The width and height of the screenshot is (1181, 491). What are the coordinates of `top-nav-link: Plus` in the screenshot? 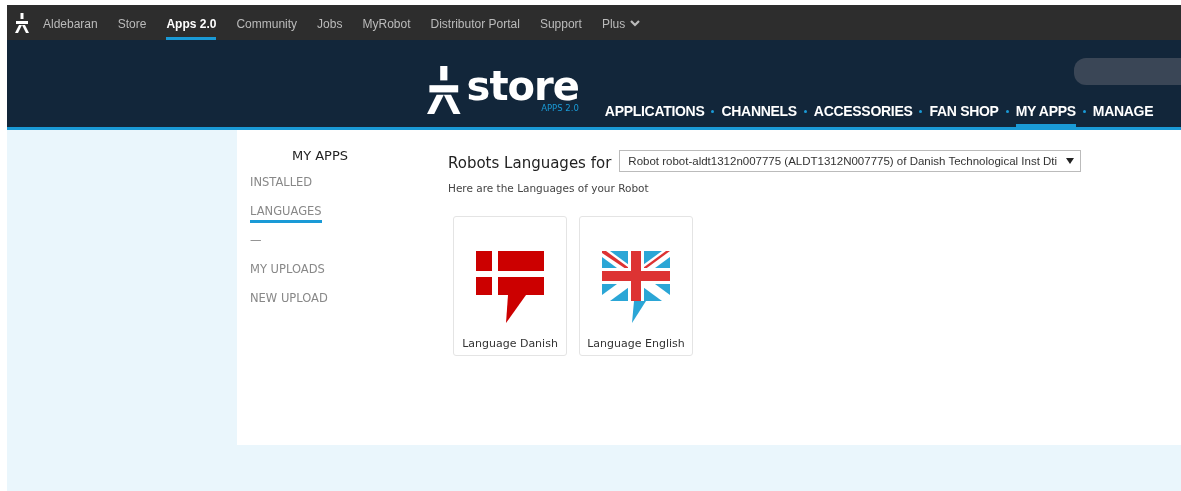 It's located at (621, 24).